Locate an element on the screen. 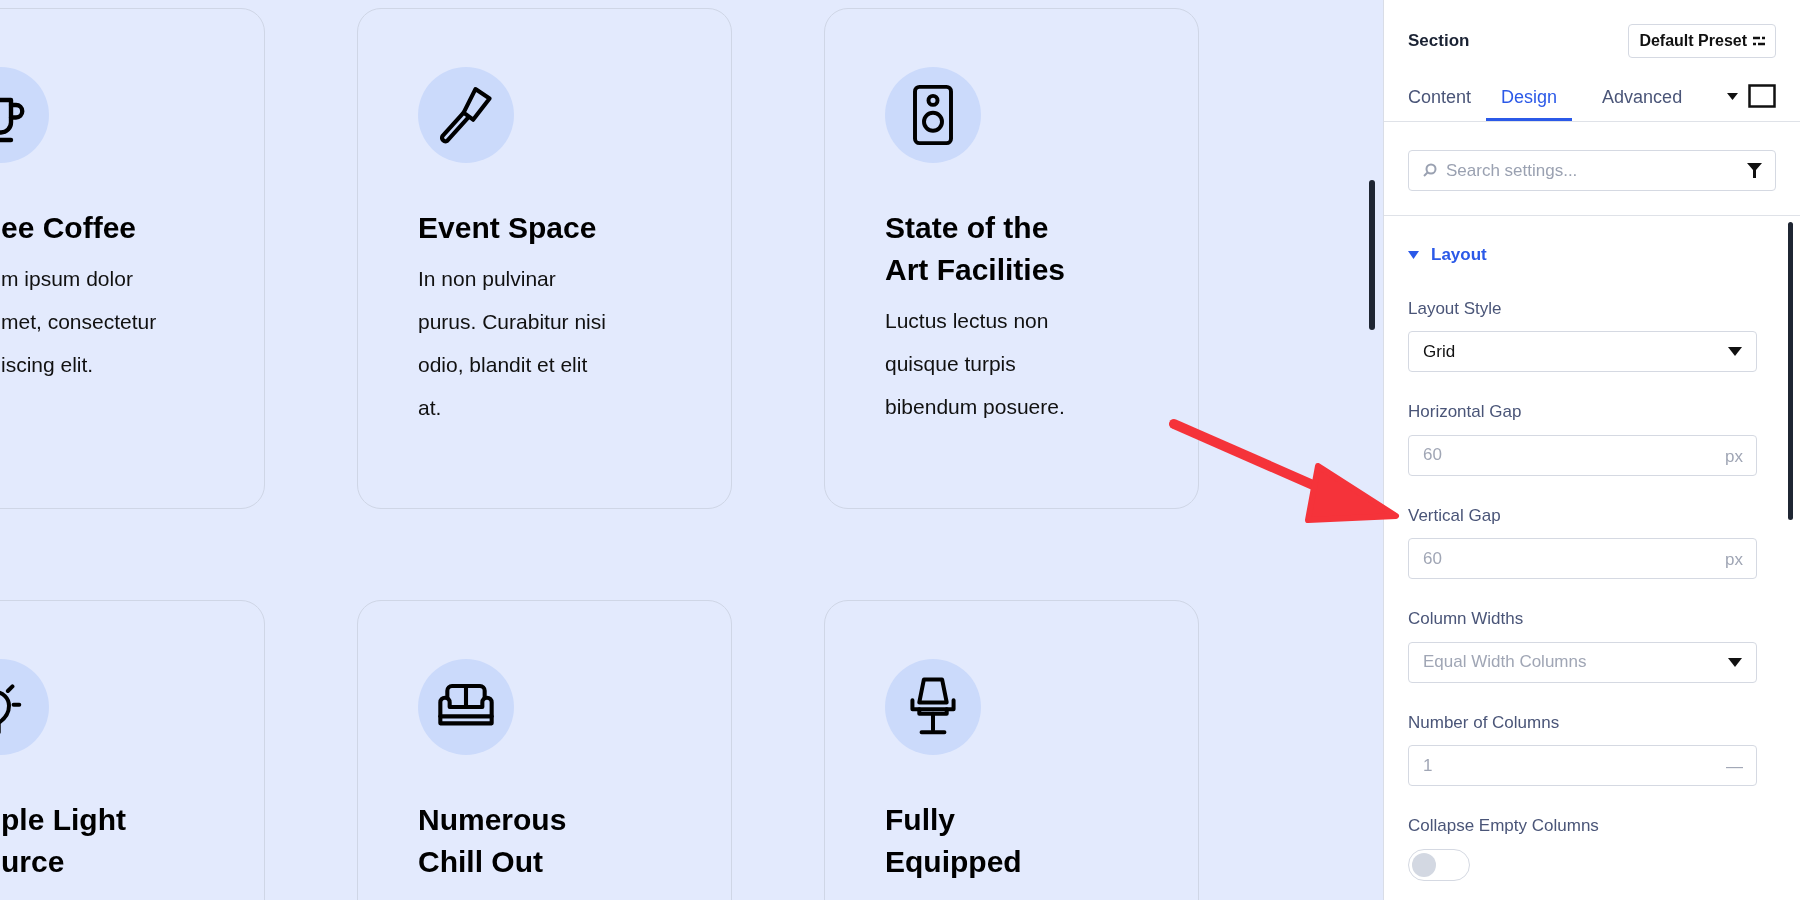  tab: Design is located at coordinates (1529, 99).